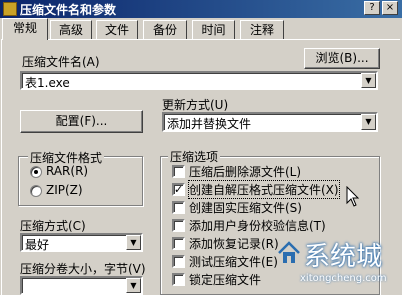 This screenshot has height=295, width=402. I want to click on zip-radio, so click(36, 191).